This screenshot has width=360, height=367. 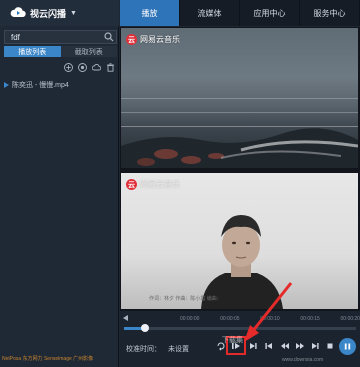 I want to click on search-input: fdf, so click(x=60, y=37).